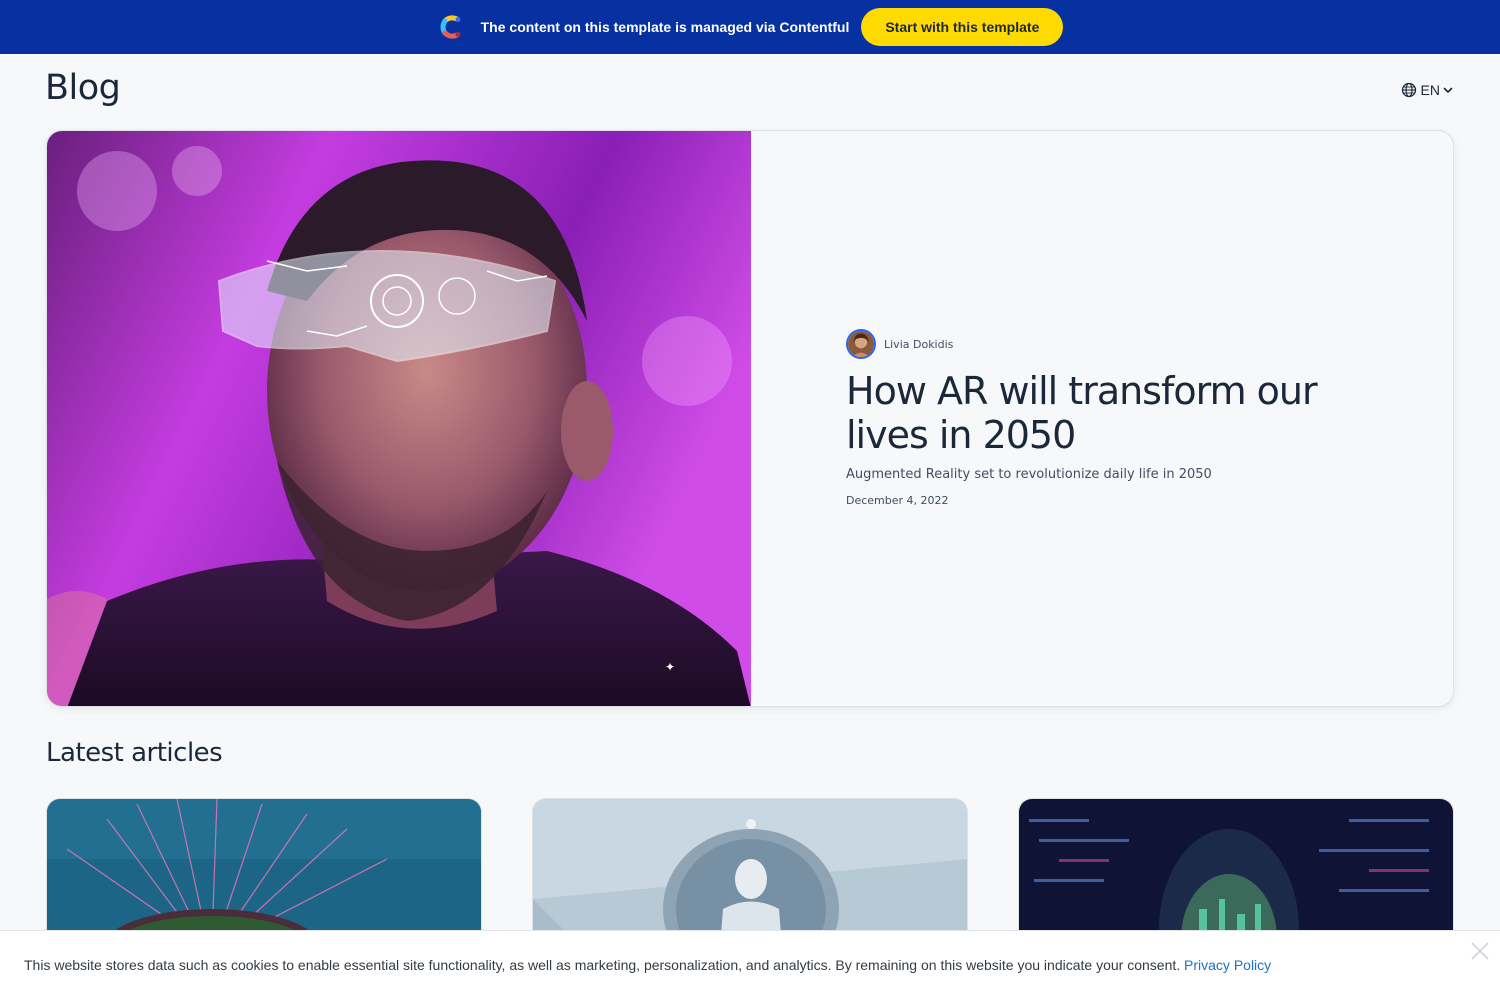 Image resolution: width=1500 pixels, height=1000 pixels. Describe the element at coordinates (450, 27) in the screenshot. I see `contentful-logo-icon` at that location.